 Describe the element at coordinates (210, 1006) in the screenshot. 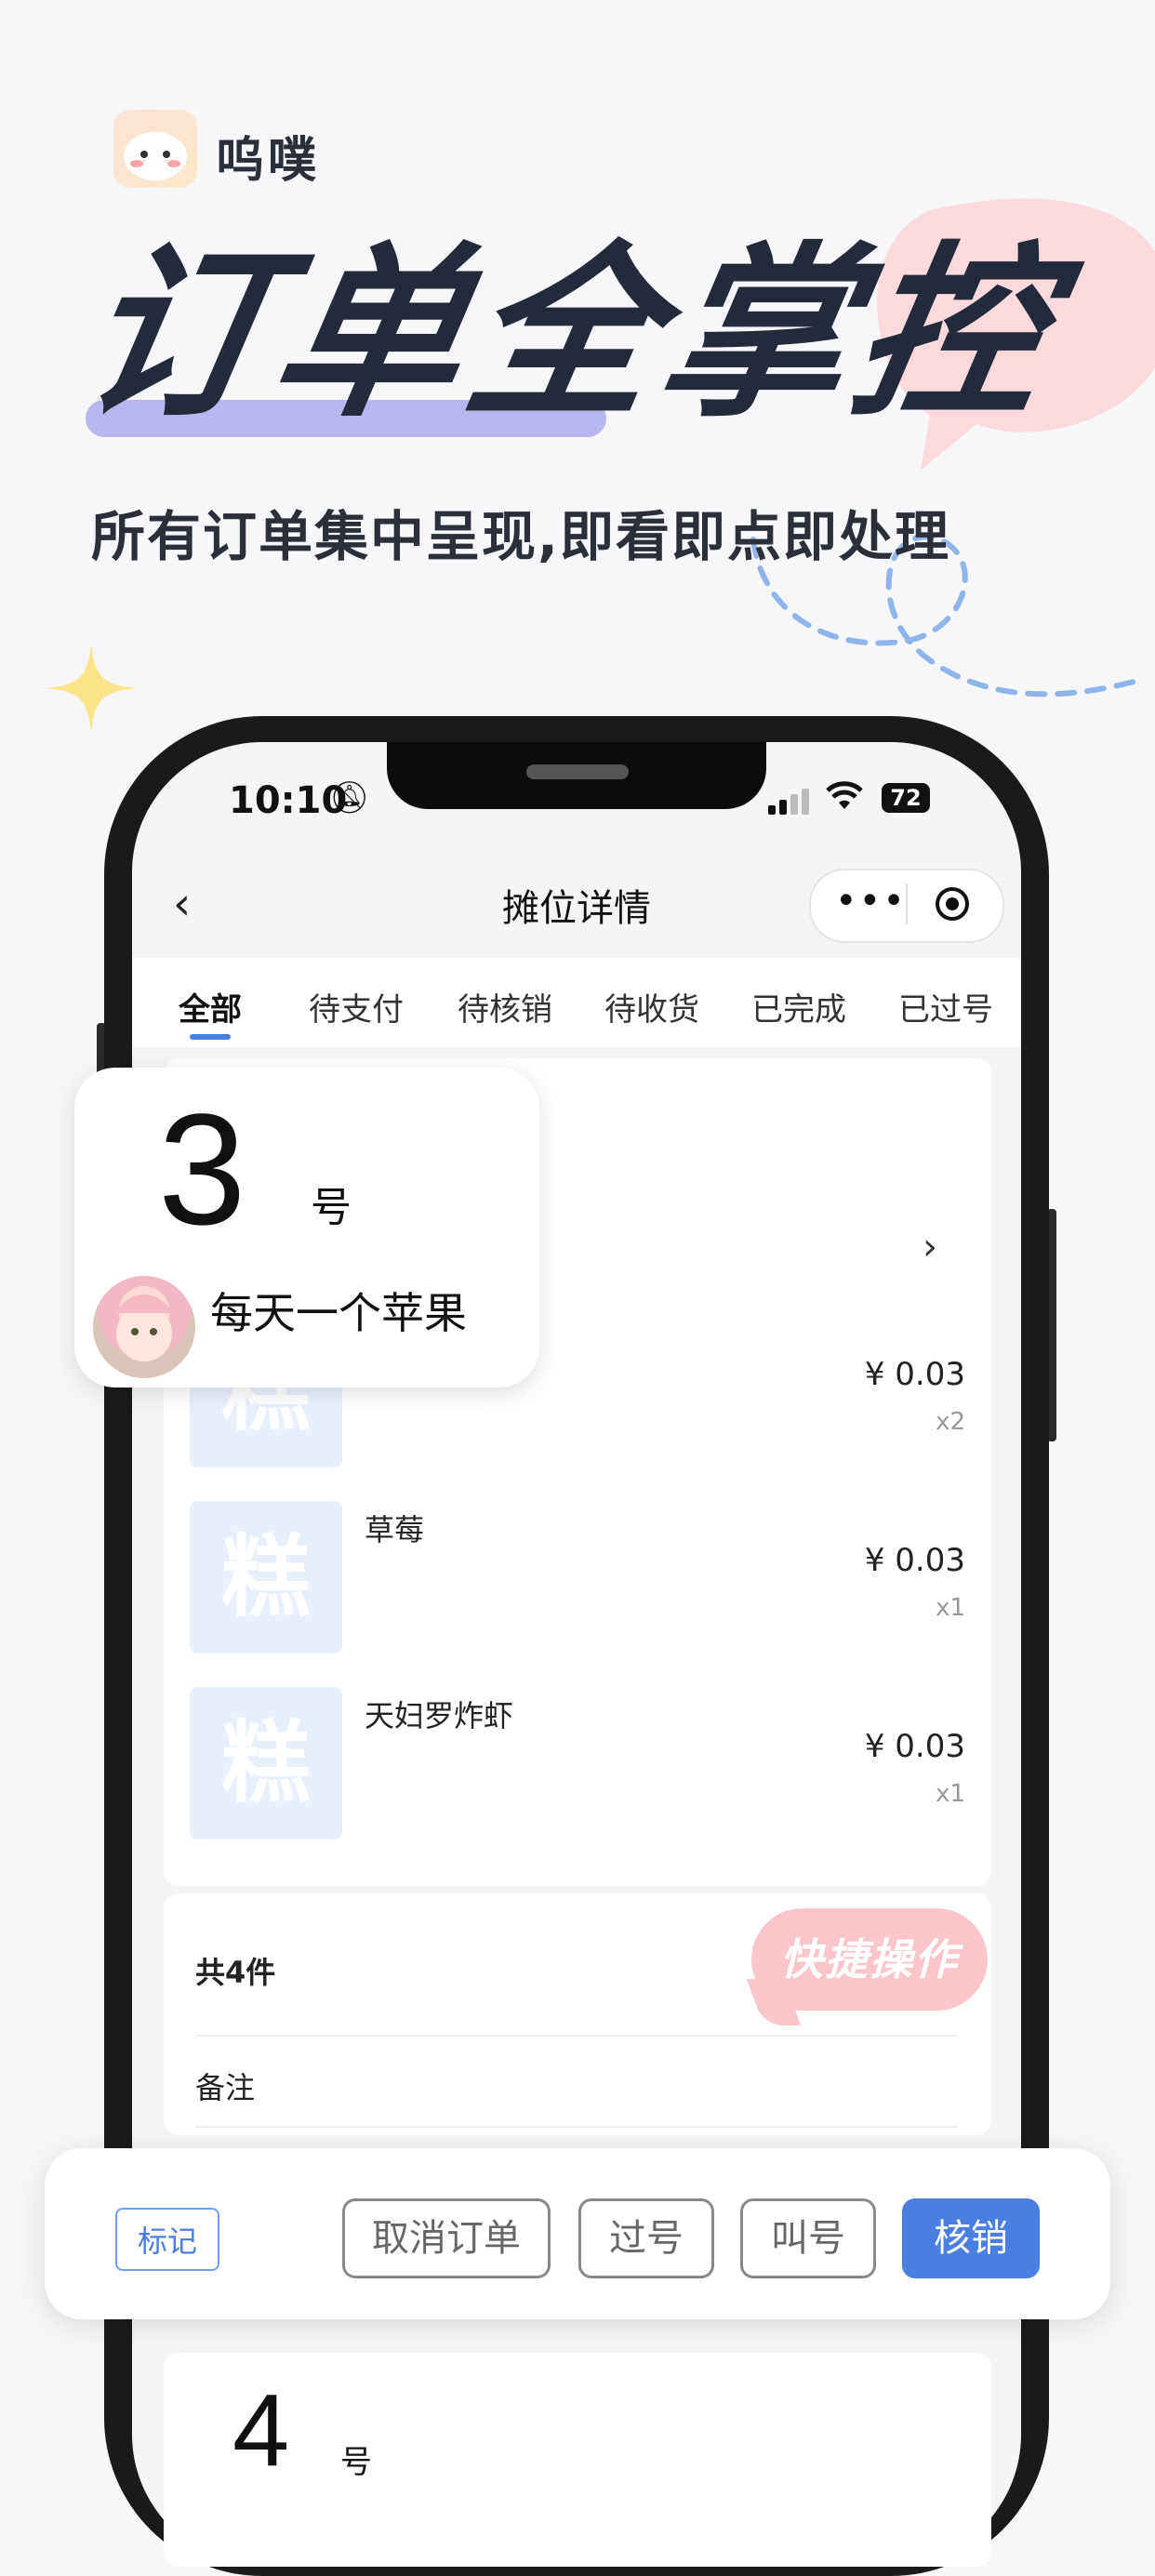

I see `tab-all: 全部` at that location.